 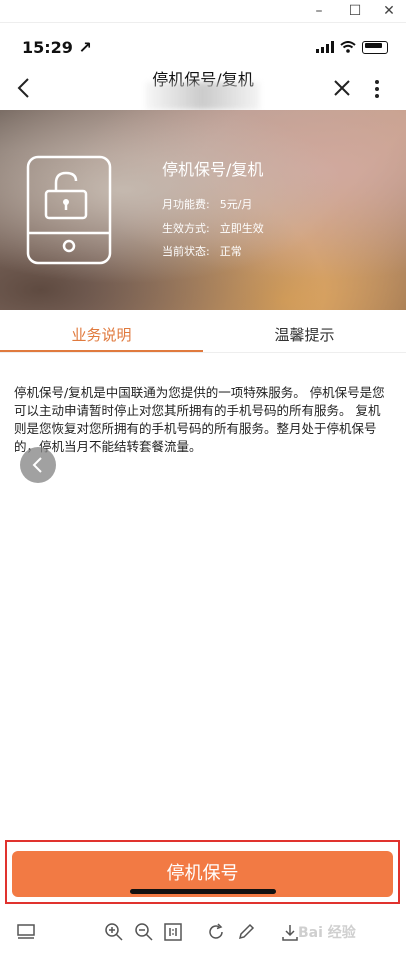 I want to click on status-icons, so click(x=352, y=47).